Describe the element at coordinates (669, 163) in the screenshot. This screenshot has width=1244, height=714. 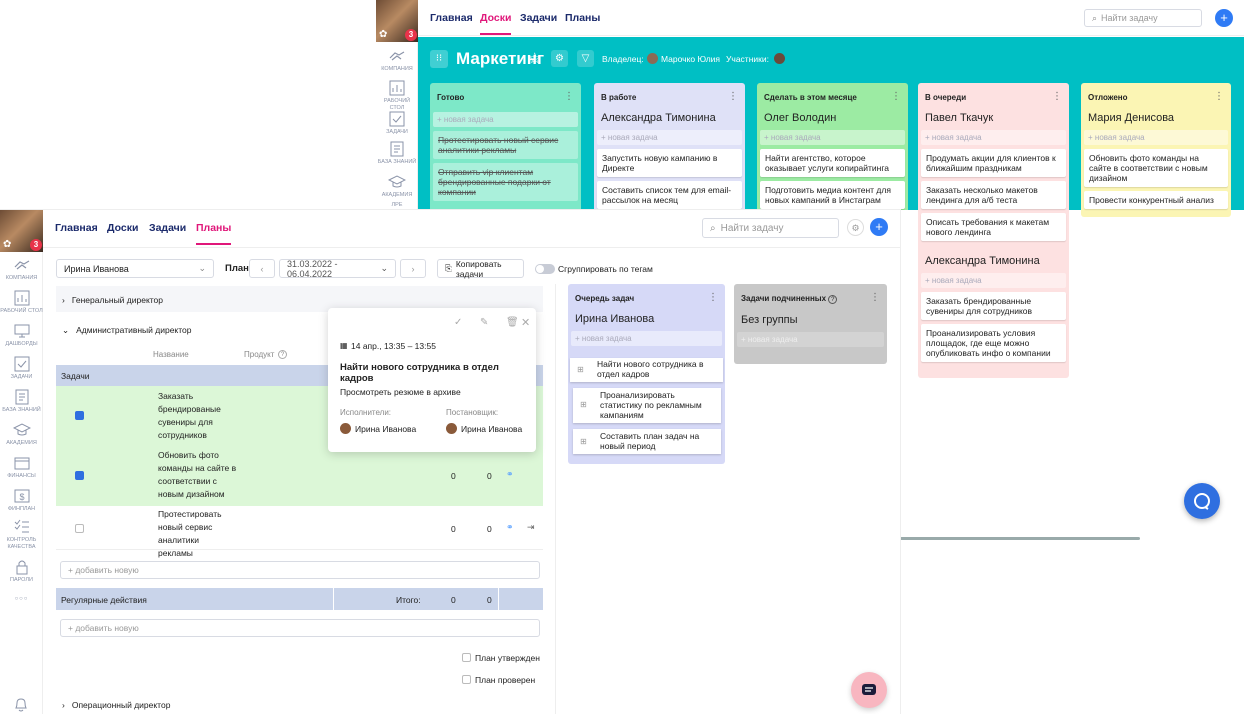
I see `task-card: Запустить новую кампанию в Директе` at that location.